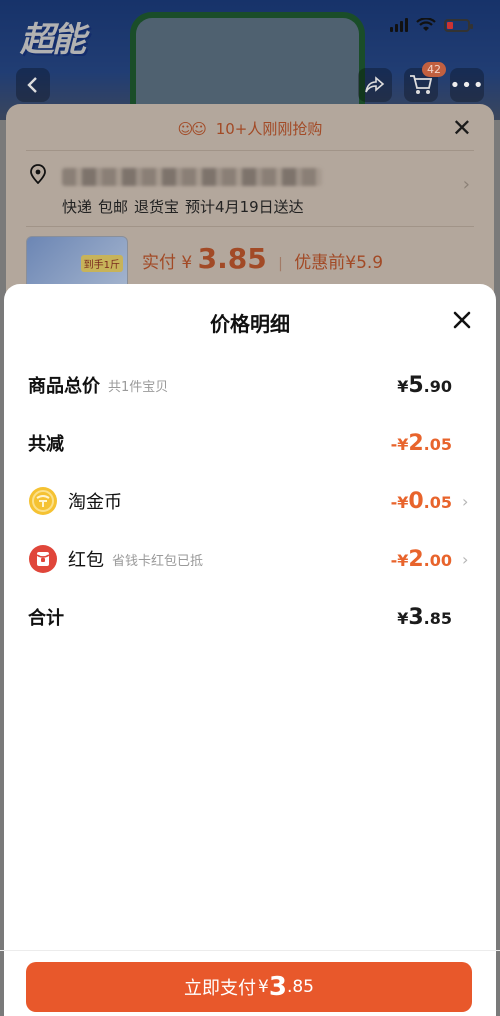 The width and height of the screenshot is (500, 1016). Describe the element at coordinates (46, 618) in the screenshot. I see `row-label: 合计` at that location.